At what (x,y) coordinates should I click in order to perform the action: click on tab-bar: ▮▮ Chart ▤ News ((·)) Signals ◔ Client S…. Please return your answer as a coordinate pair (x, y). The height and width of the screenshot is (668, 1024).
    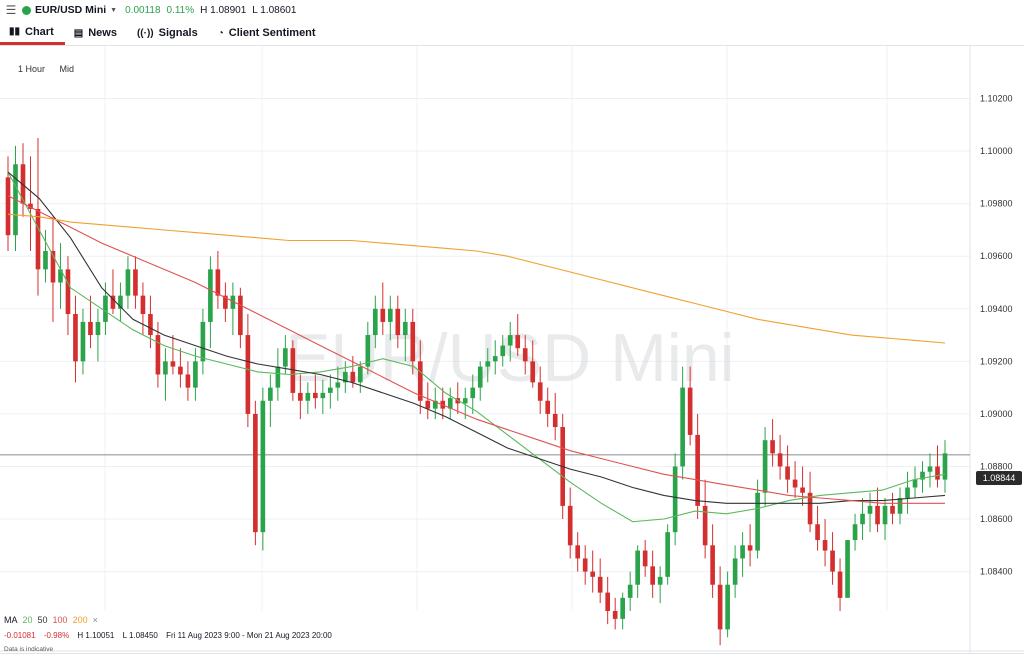
    Looking at the image, I should click on (512, 33).